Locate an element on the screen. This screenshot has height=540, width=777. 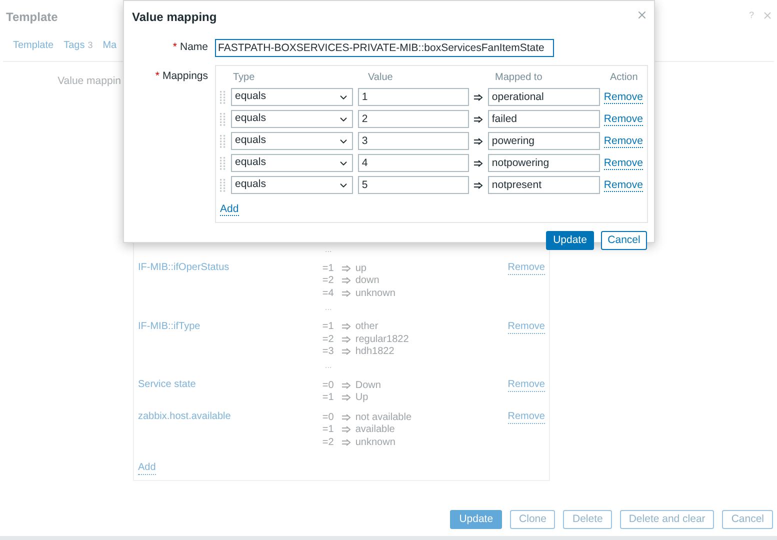
column-header: Value is located at coordinates (381, 78).